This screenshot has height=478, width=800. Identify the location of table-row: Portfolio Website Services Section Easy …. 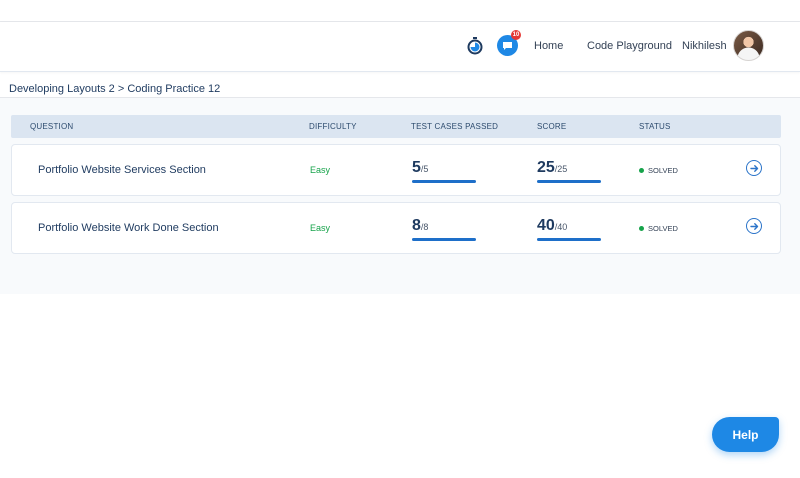
(396, 170).